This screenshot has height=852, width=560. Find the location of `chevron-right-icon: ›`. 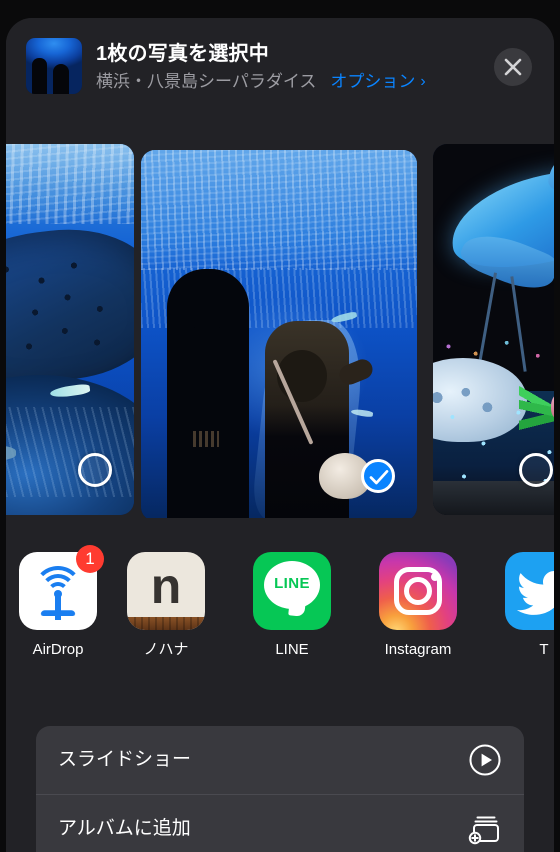

chevron-right-icon: › is located at coordinates (423, 81).